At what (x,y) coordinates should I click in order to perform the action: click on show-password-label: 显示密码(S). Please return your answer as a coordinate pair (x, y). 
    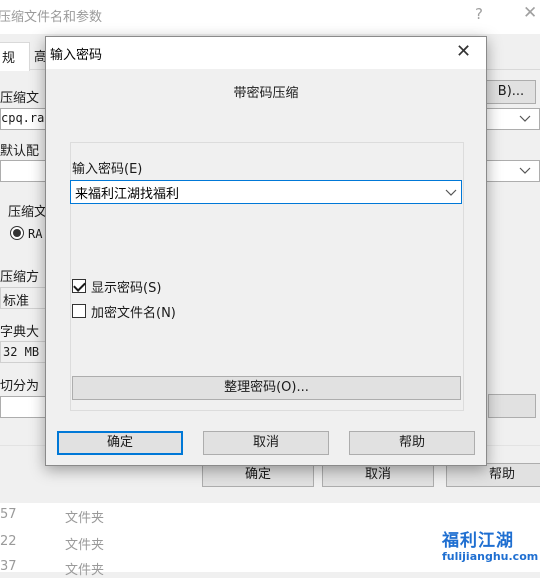
    Looking at the image, I should click on (126, 288).